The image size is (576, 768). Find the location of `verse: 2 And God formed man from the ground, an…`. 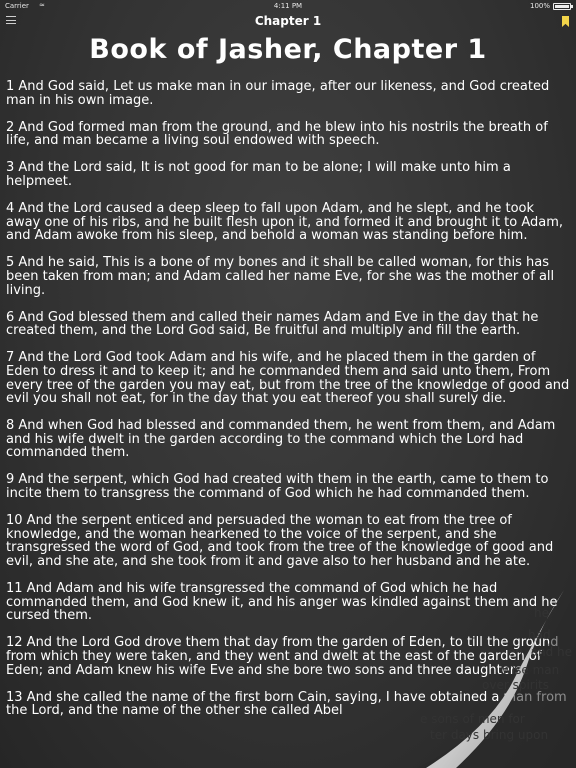

verse: 2 And God formed man from the ground, an… is located at coordinates (277, 134).